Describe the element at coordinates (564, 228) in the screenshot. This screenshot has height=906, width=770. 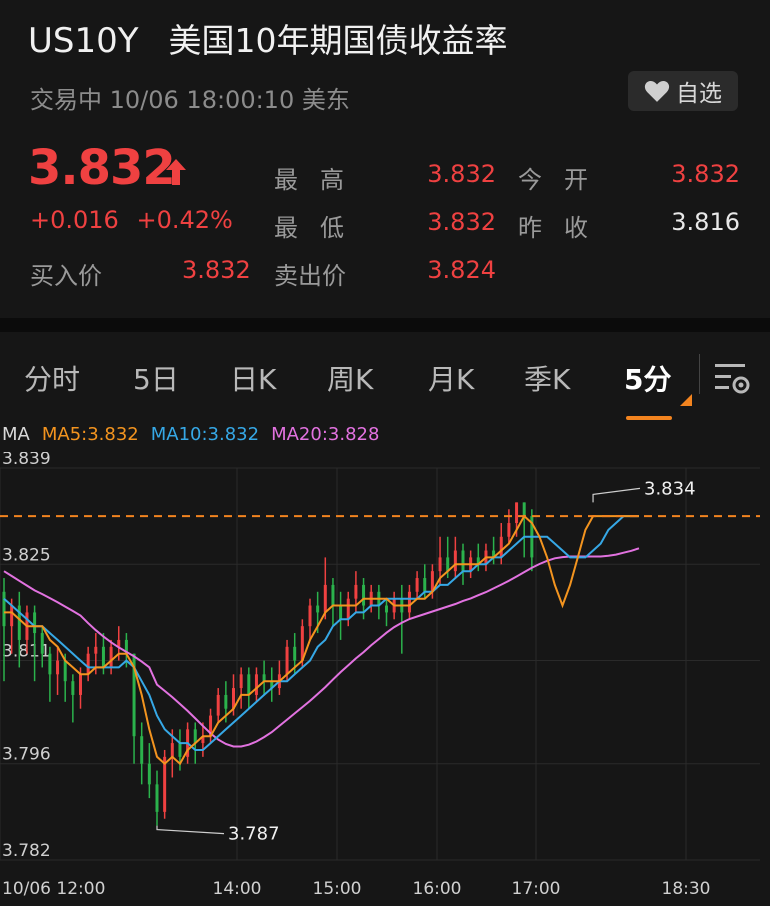
I see `prev-close-label: 昨收` at that location.